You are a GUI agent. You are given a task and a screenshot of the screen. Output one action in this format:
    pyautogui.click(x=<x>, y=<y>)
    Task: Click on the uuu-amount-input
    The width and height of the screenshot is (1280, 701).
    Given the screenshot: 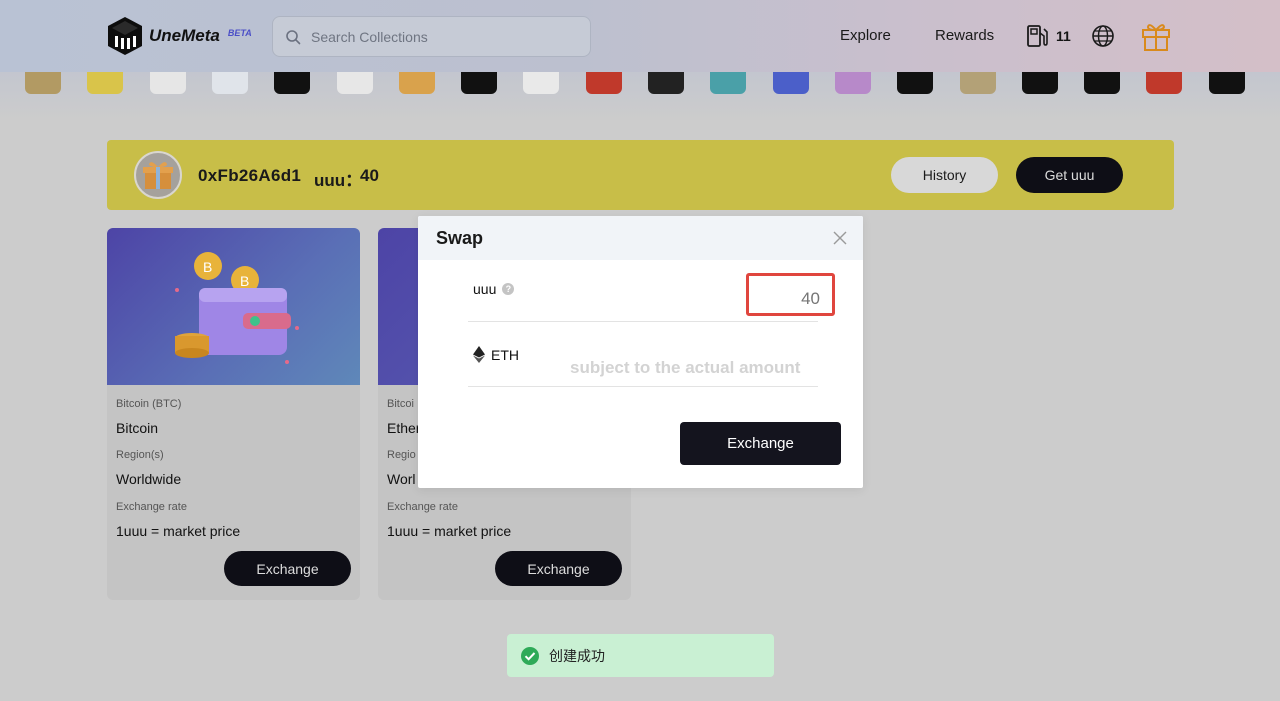 What is the action you would take?
    pyautogui.click(x=790, y=294)
    